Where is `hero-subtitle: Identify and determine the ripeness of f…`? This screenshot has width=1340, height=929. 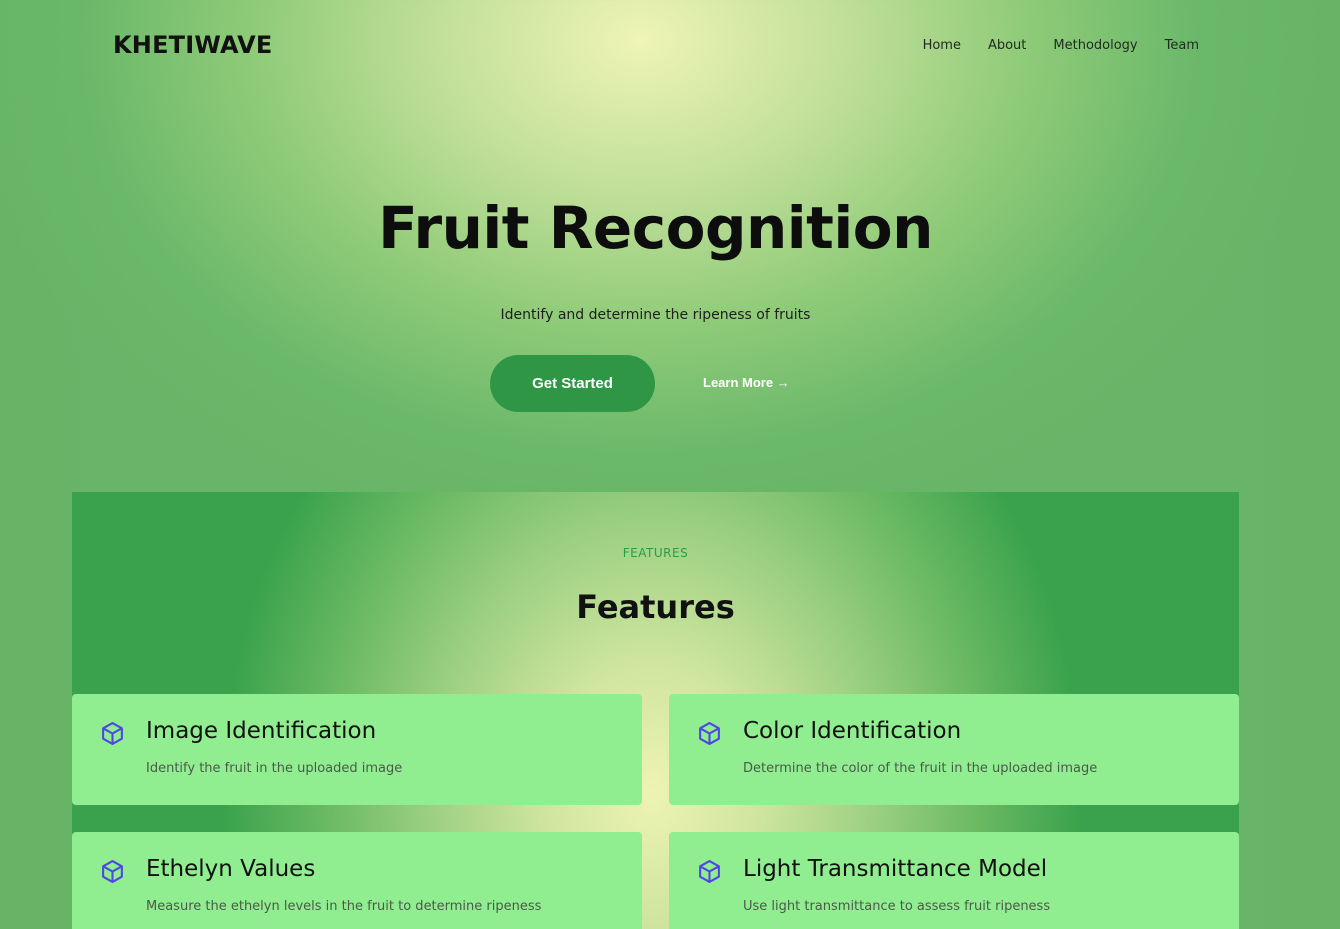
hero-subtitle: Identify and determine the ripeness of f… is located at coordinates (655, 315).